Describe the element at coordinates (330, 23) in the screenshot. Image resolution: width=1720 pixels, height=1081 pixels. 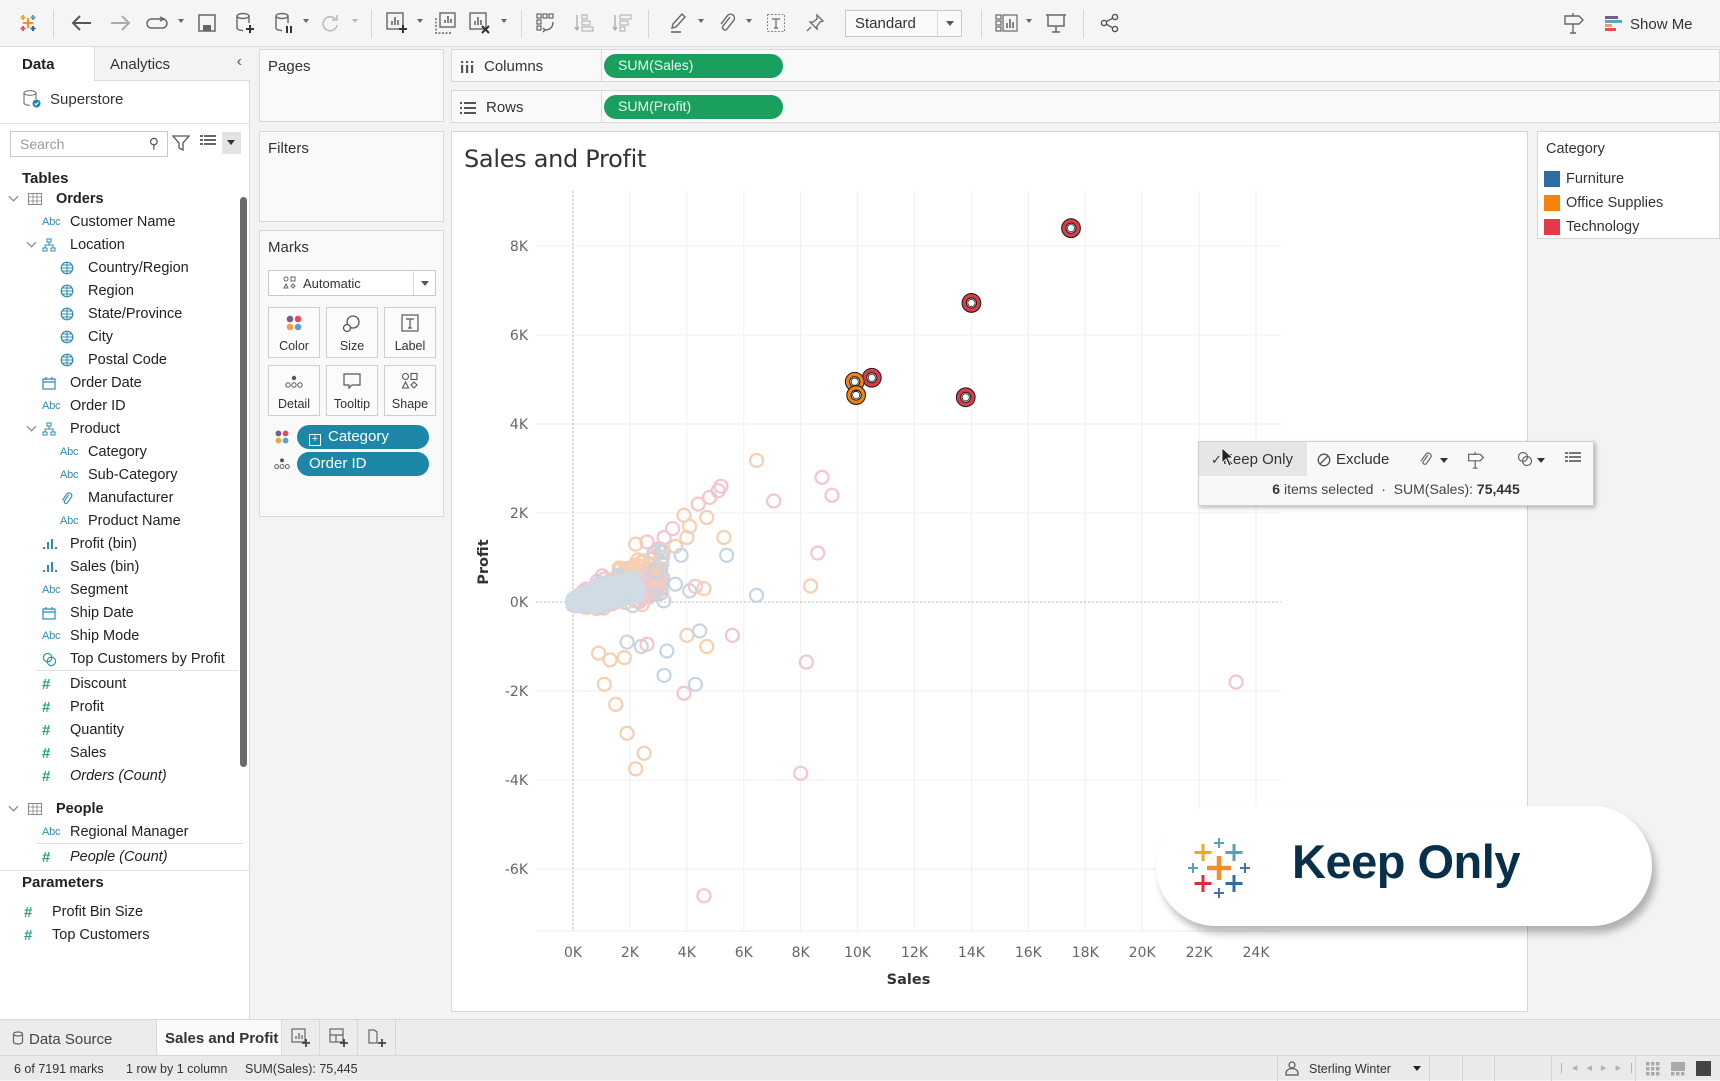
I see `refresh-icon` at that location.